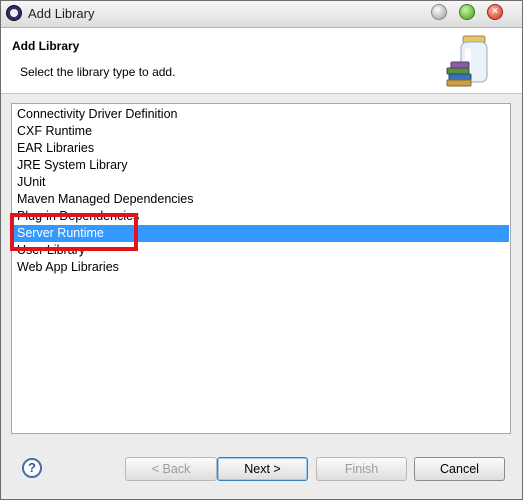 The height and width of the screenshot is (500, 523). I want to click on maximize-button, so click(467, 12).